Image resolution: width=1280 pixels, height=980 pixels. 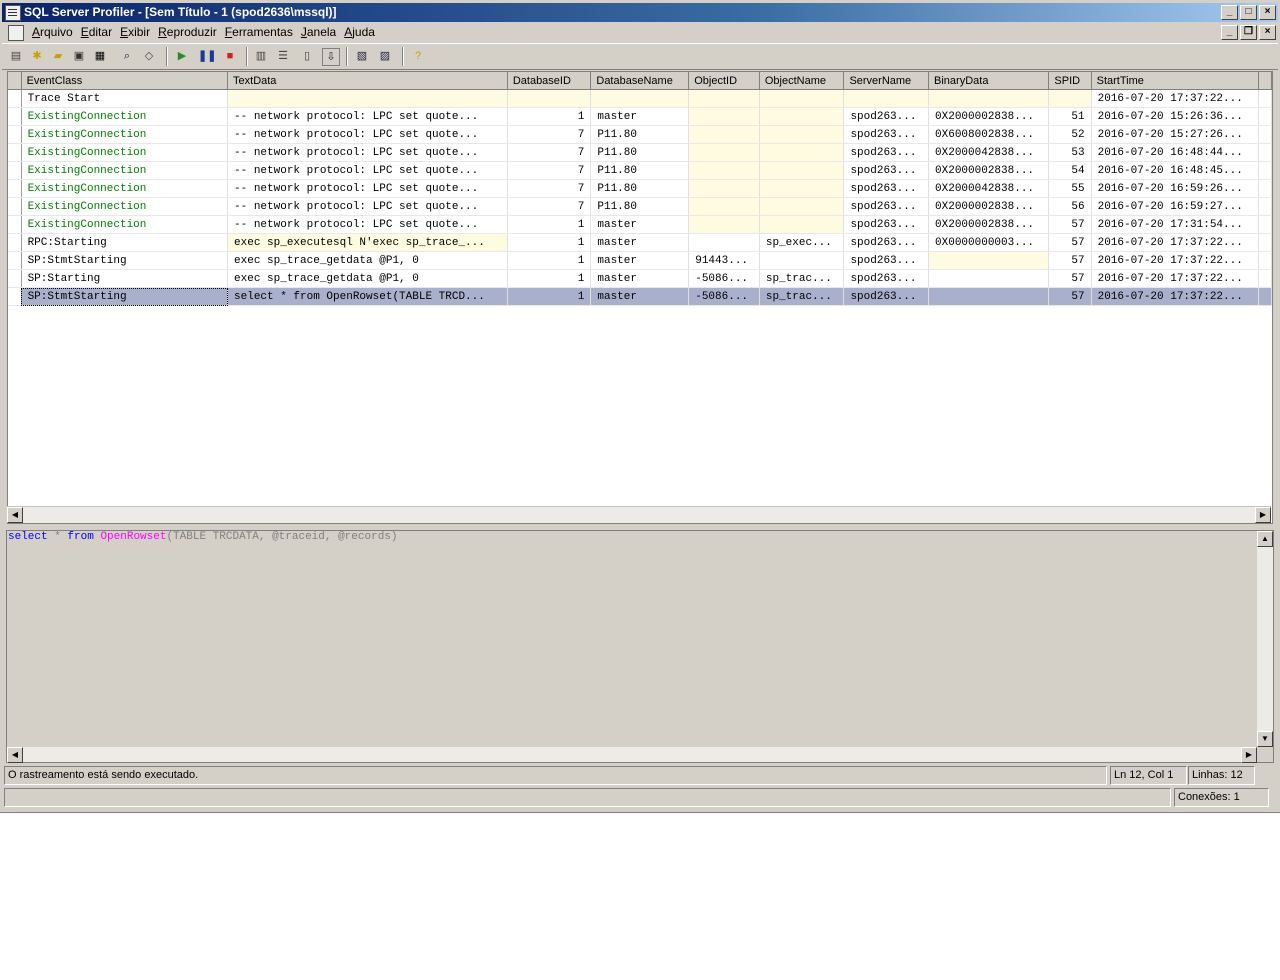 What do you see at coordinates (1265, 639) in the screenshot?
I see `detail-vertical-scrollbar: ▲ ▼` at bounding box center [1265, 639].